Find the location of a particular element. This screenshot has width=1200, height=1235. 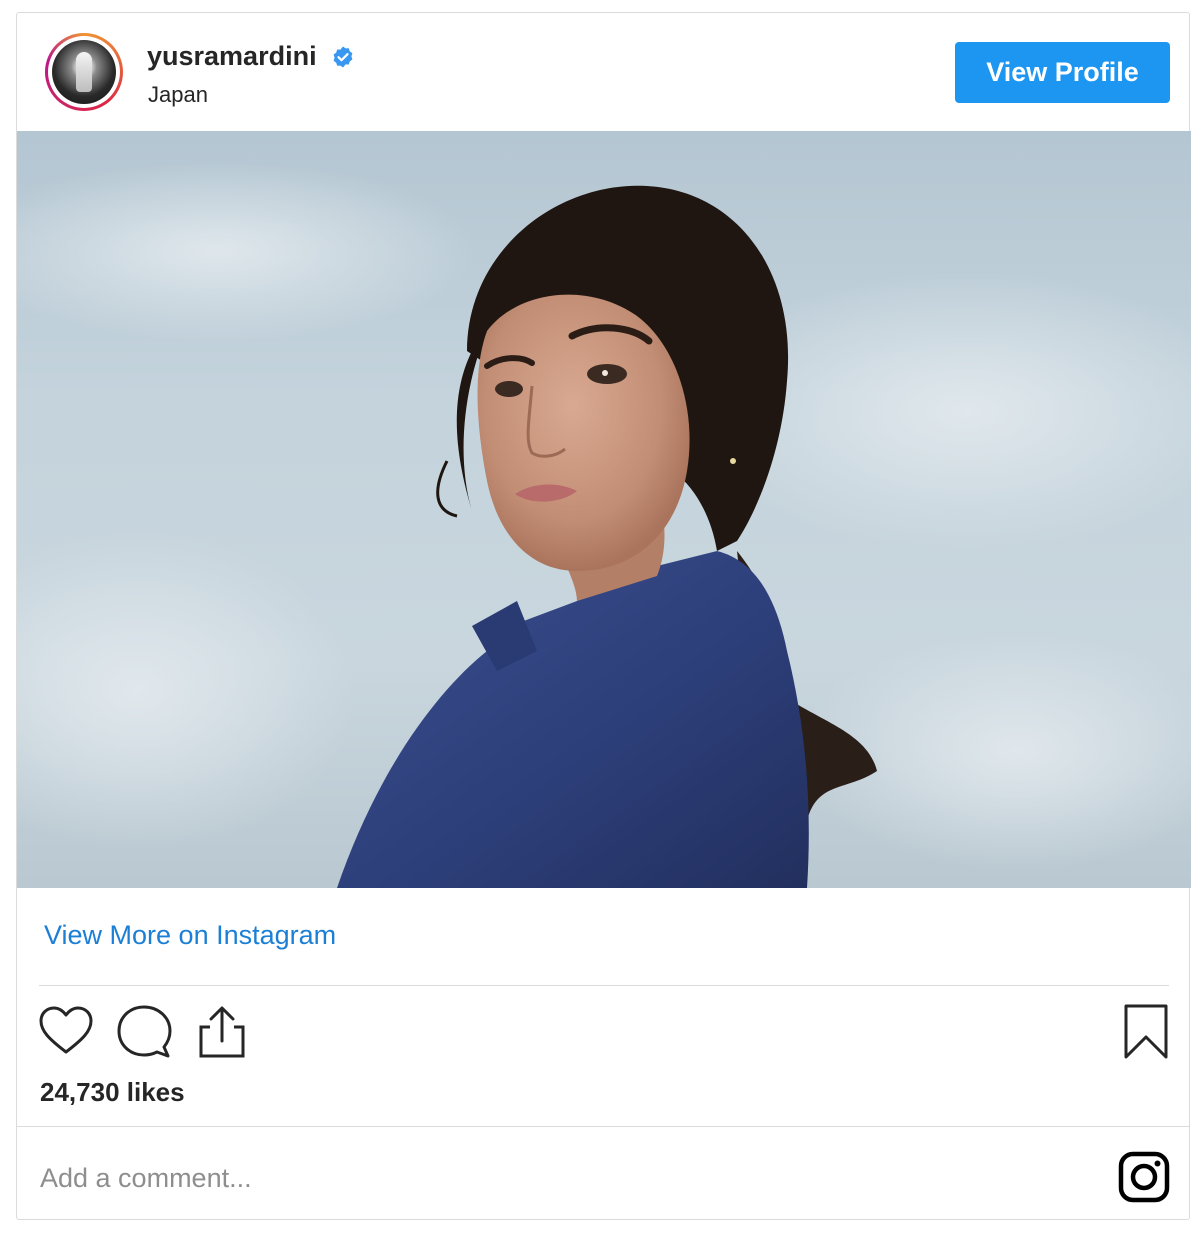

avatar is located at coordinates (84, 72).